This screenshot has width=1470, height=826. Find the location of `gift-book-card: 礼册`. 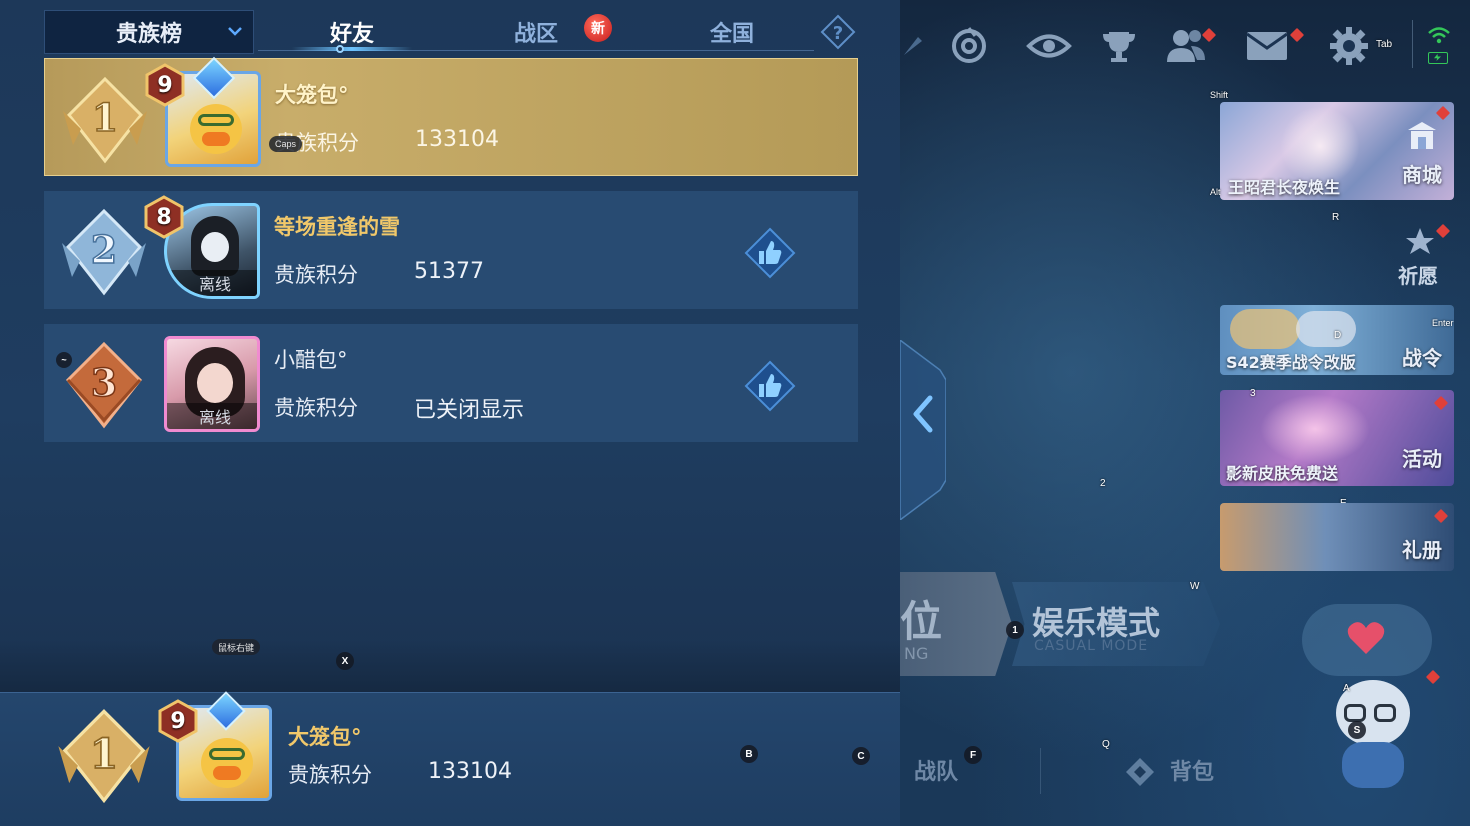

gift-book-card: 礼册 is located at coordinates (1337, 537).